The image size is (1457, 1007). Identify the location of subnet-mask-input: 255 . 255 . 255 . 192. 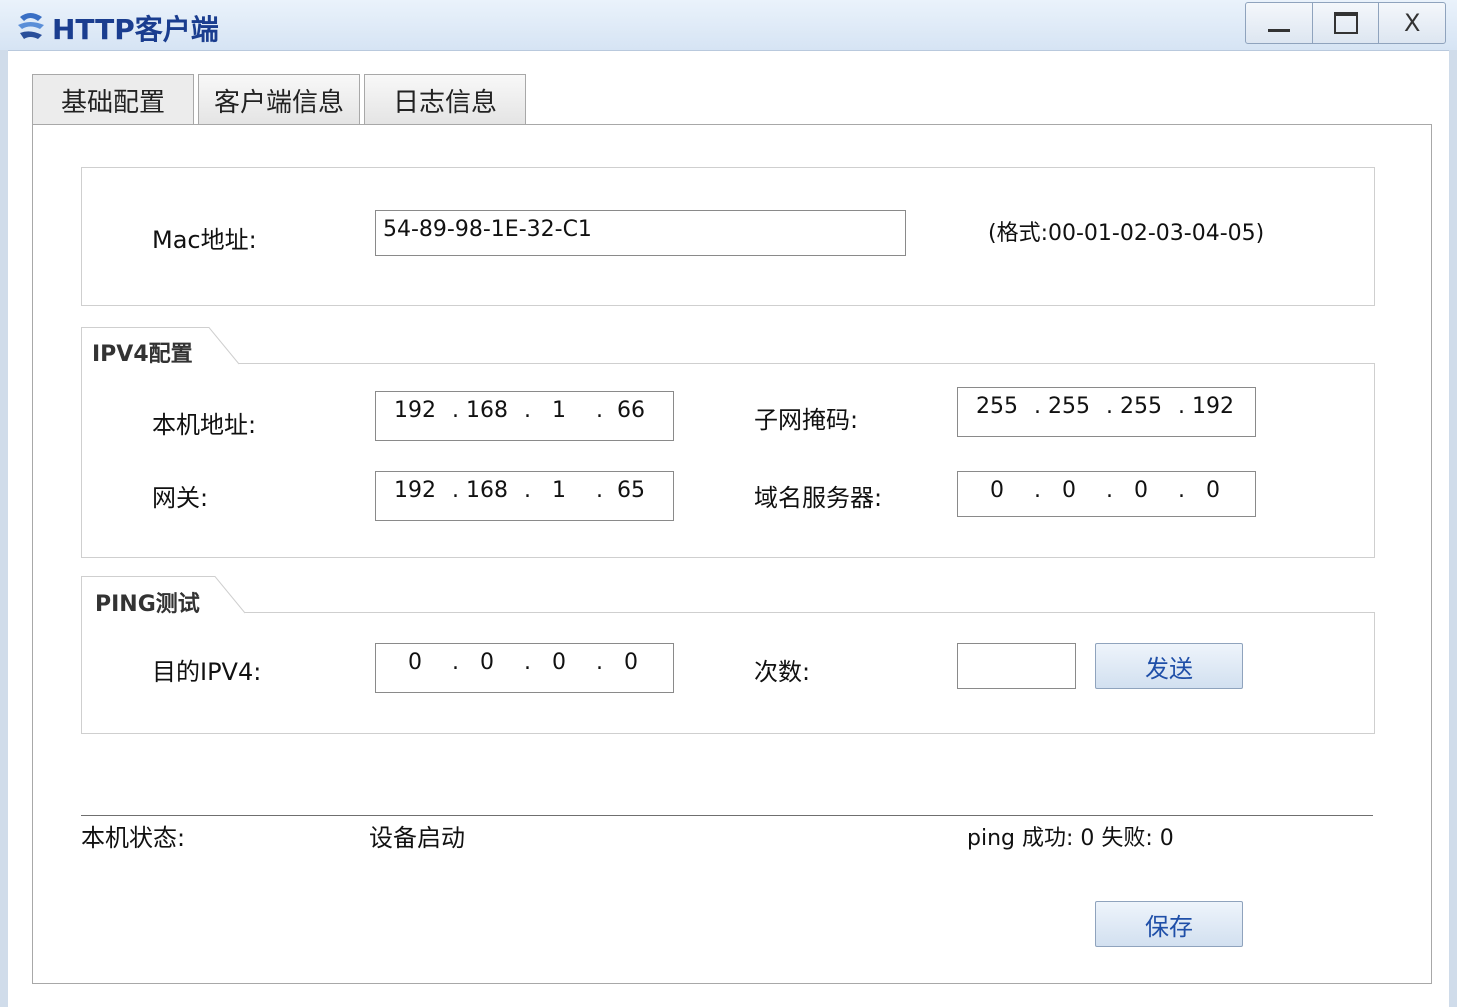
(1106, 412).